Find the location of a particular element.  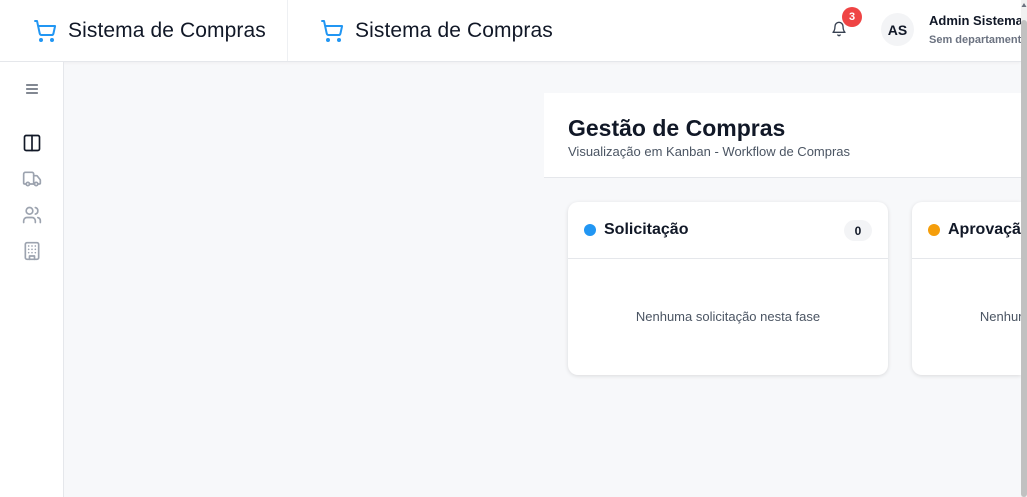

users-icon is located at coordinates (32, 215).